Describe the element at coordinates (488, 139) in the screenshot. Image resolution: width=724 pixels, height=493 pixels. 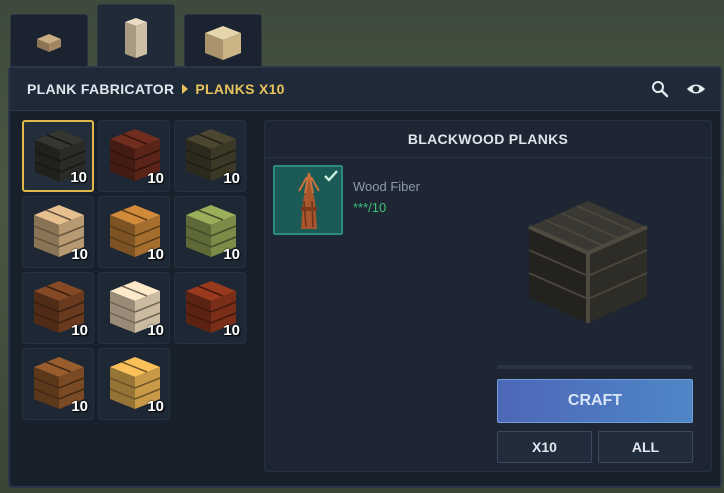
I see `recipe-title: BLACKWOOD PLANKS` at that location.